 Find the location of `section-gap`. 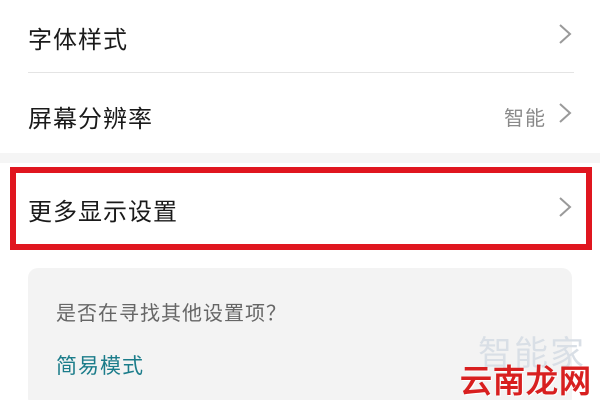

section-gap is located at coordinates (300, 158).